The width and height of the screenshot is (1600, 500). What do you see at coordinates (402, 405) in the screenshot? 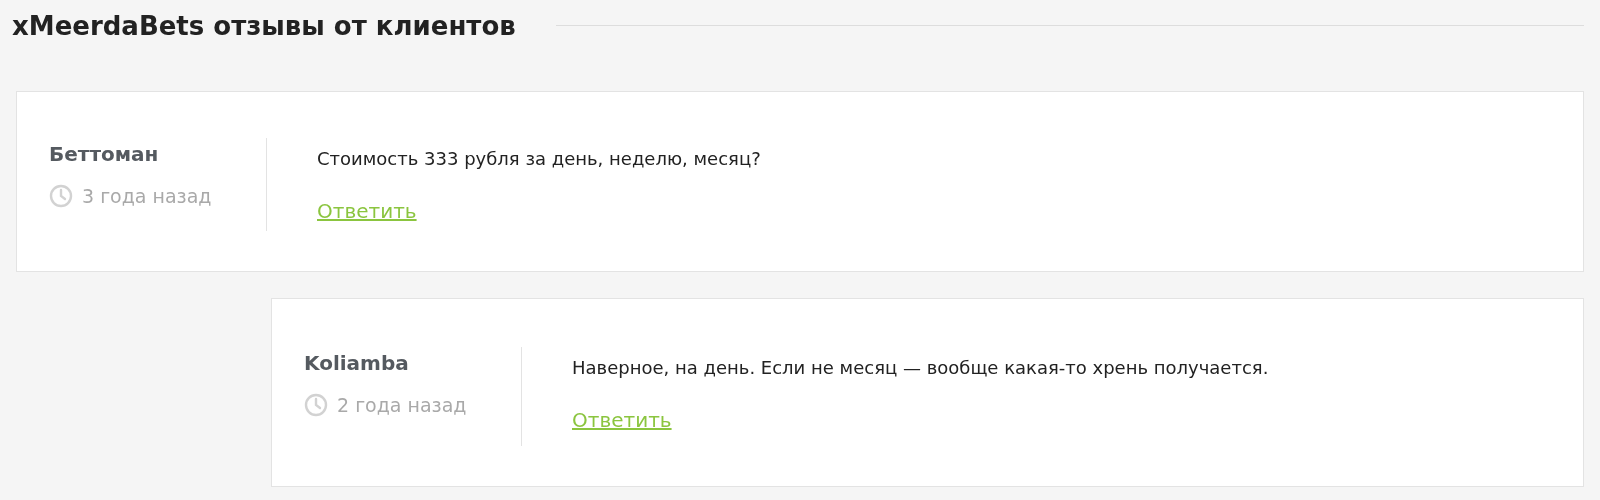
I see `comment-time: 2 года назад` at bounding box center [402, 405].